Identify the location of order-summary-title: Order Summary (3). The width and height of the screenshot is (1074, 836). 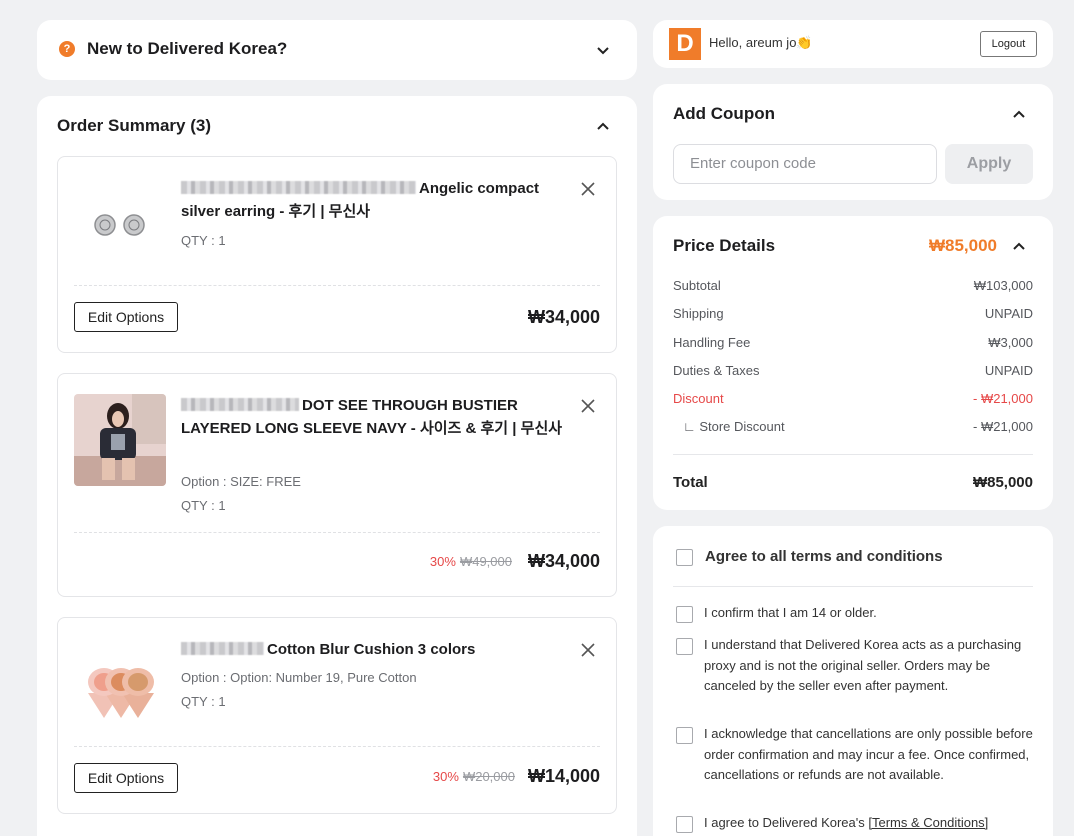
(134, 125).